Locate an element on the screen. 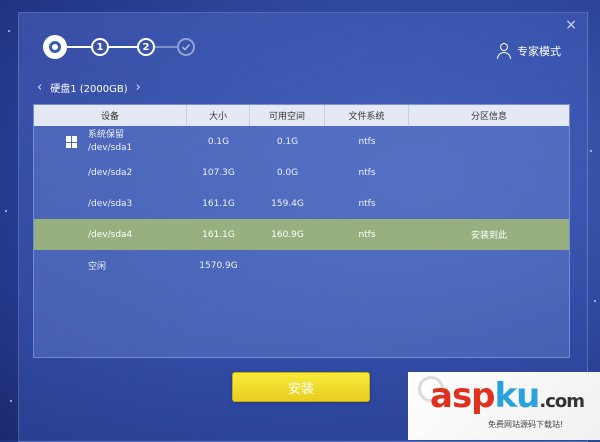  watermark-tagline: 免费网站源码下载站! is located at coordinates (526, 424).